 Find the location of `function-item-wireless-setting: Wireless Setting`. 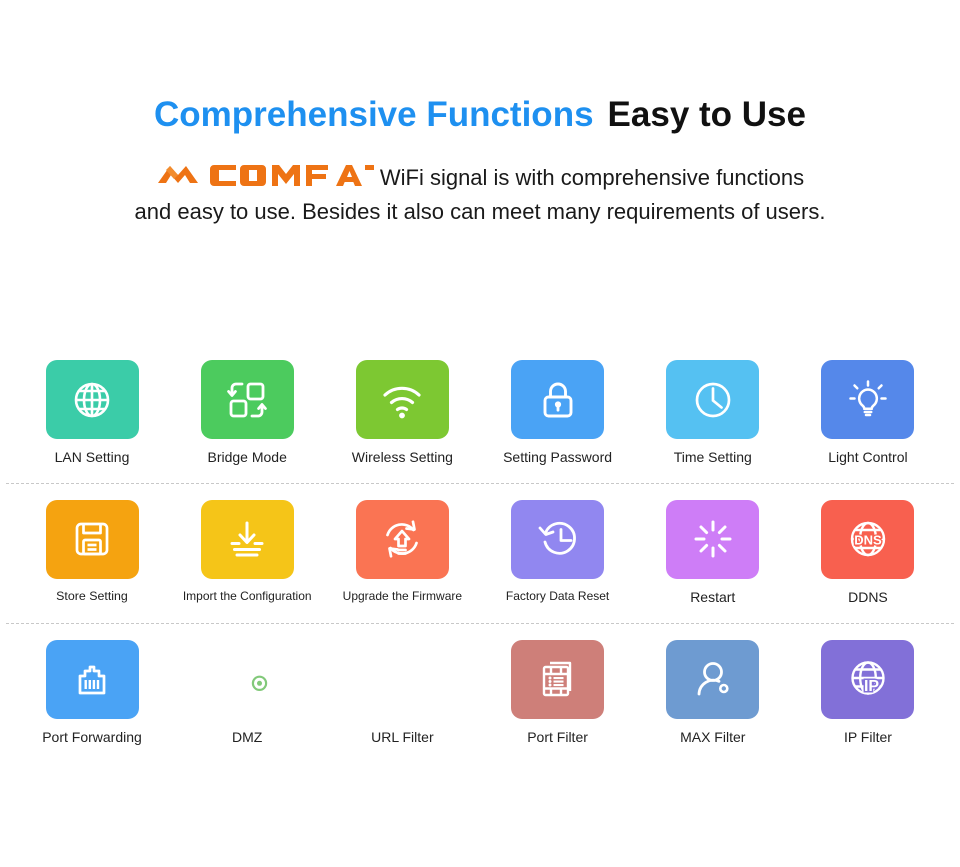

function-item-wireless-setting: Wireless Setting is located at coordinates (402, 413).